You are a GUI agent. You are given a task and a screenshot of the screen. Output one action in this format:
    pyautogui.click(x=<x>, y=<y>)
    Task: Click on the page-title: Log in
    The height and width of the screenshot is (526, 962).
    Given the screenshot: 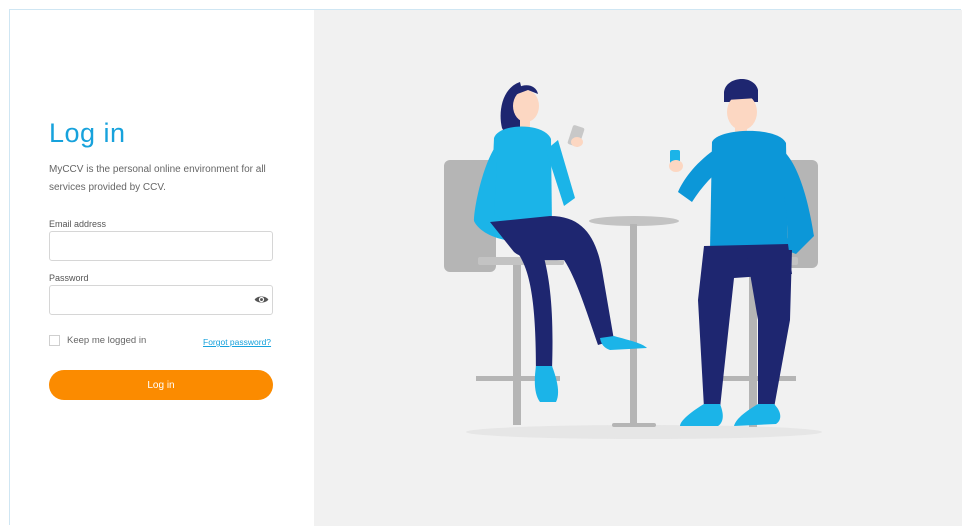 What is the action you would take?
    pyautogui.click(x=87, y=133)
    